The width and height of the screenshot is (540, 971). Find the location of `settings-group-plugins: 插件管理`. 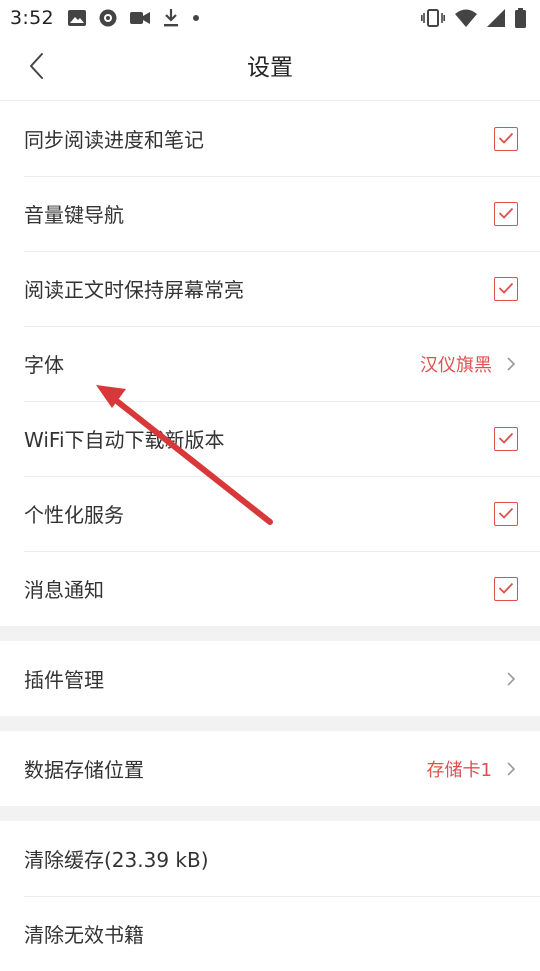

settings-group-plugins: 插件管理 is located at coordinates (270, 678).